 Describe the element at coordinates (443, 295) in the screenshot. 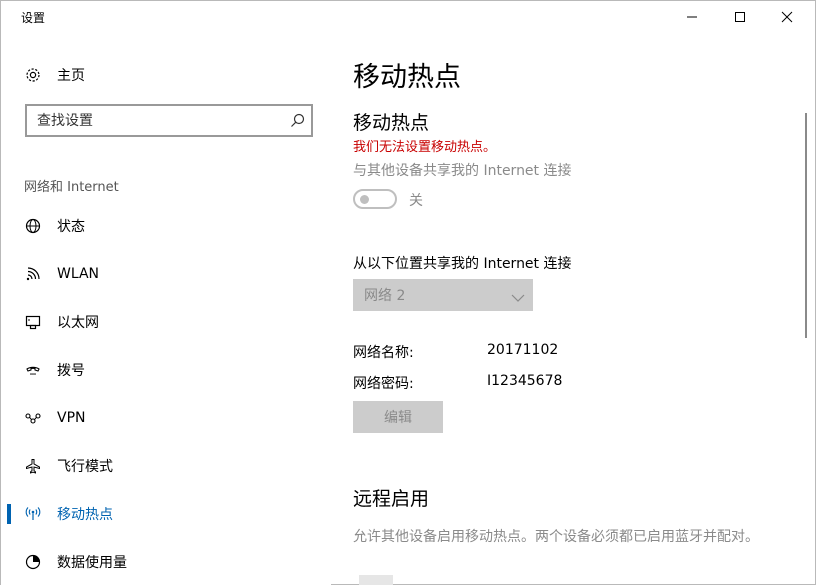

I see `share-from-select: 网络 2` at that location.